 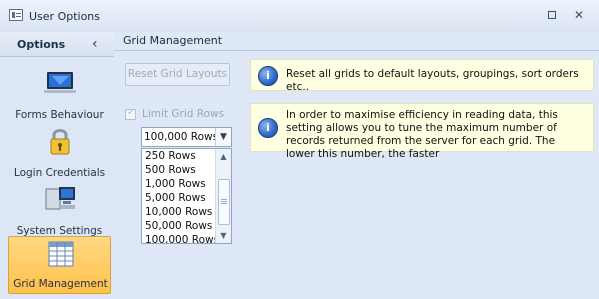 I want to click on sidebar-item-grid-management: Grid Management, so click(x=59, y=265).